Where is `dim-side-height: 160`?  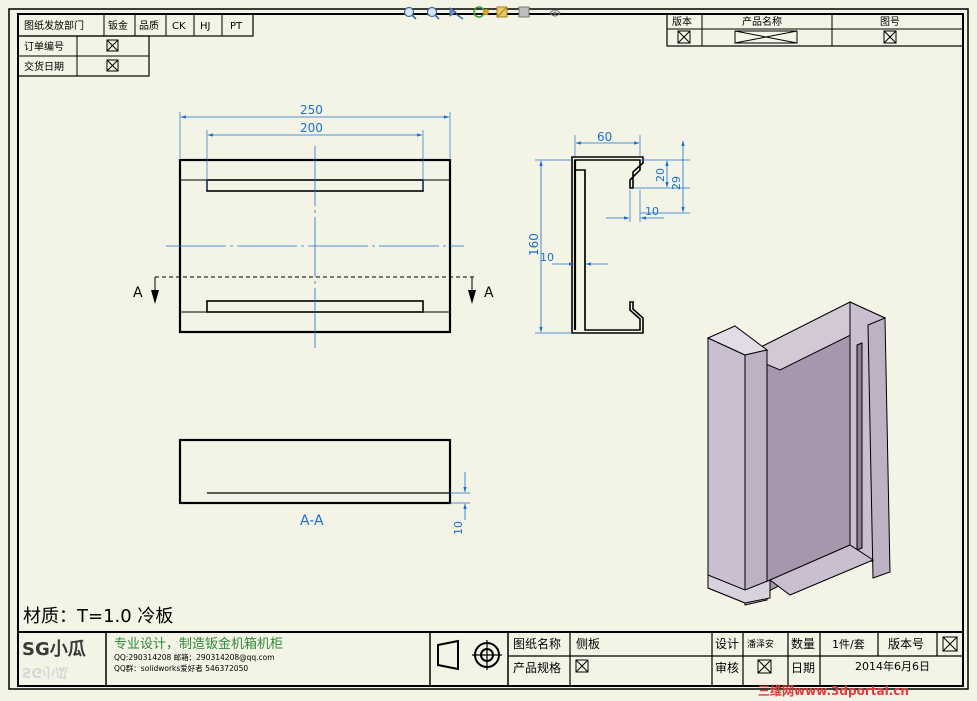
dim-side-height: 160 is located at coordinates (534, 244).